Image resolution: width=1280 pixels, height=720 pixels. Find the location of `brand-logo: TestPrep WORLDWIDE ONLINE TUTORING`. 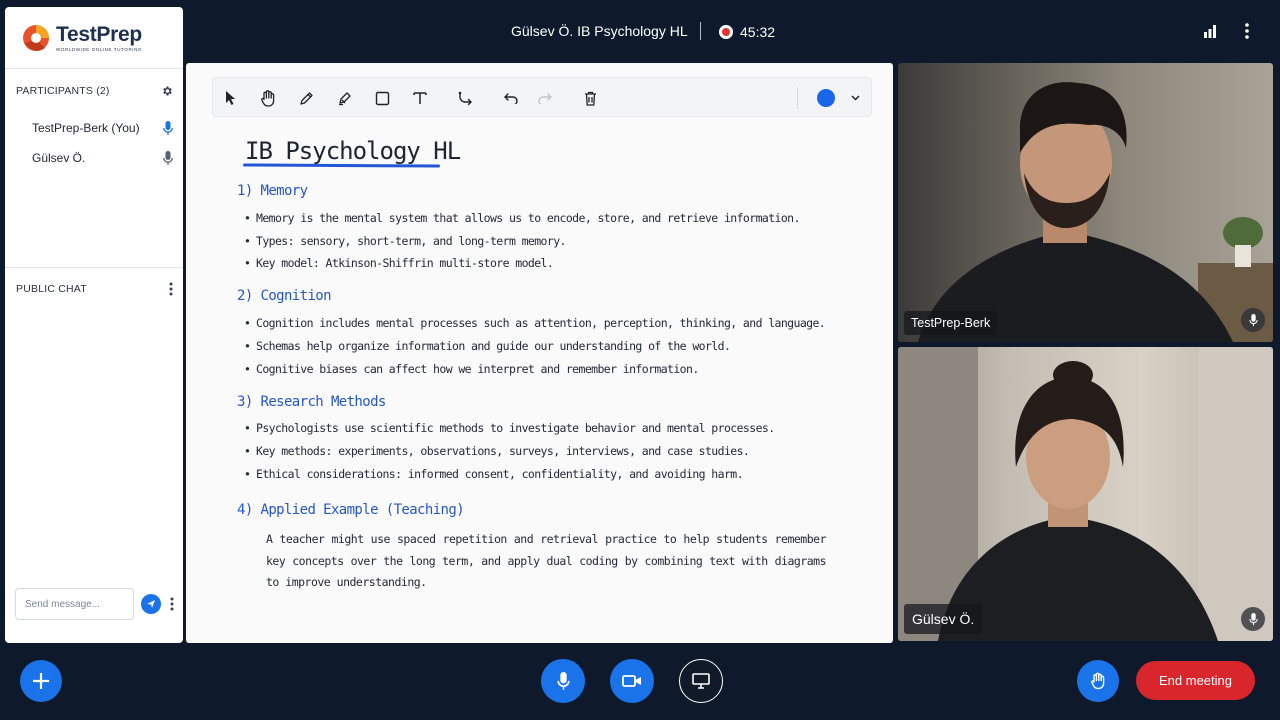

brand-logo: TestPrep WORLDWIDE ONLINE TUTORING is located at coordinates (94, 38).